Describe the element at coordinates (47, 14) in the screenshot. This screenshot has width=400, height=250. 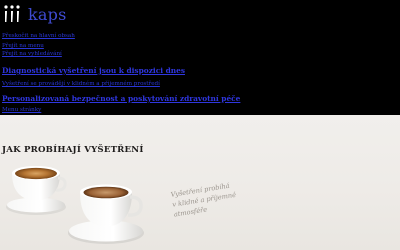
I see `logo-text: kaps` at that location.